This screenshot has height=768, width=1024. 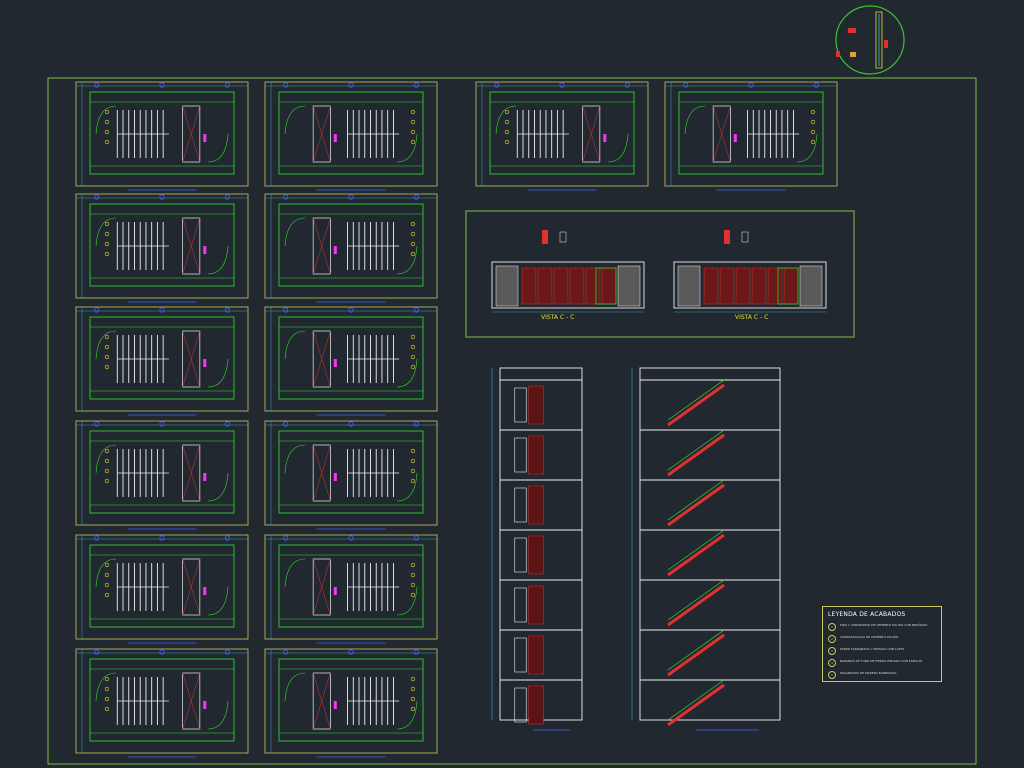 I want to click on legend-item-text: PASAMANOS DE MADERA BARNIZADA, so click(x=868, y=673).